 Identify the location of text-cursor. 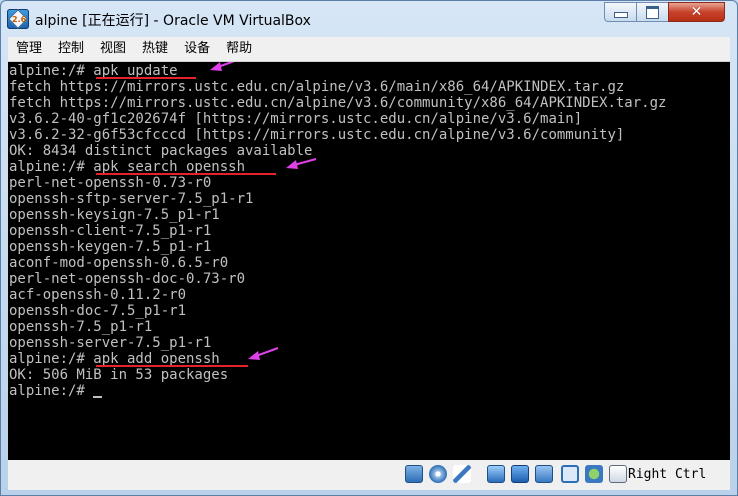
(98, 397).